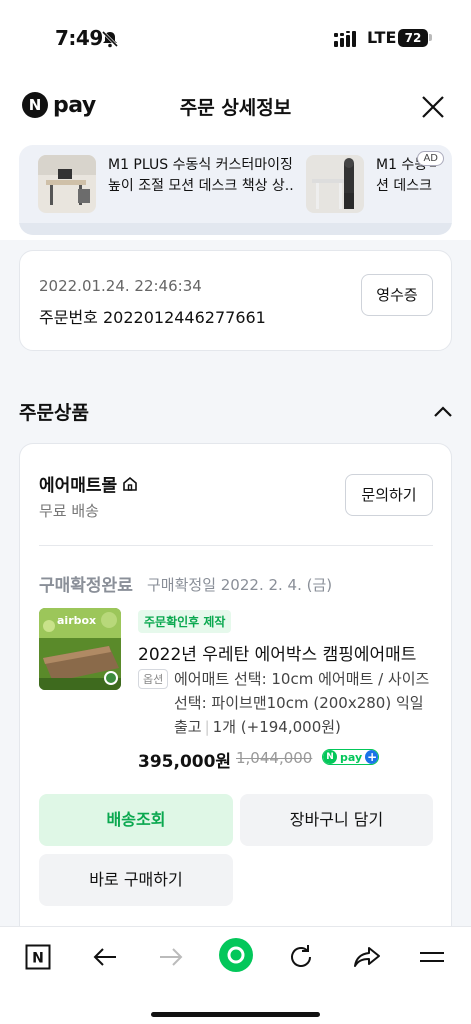 The width and height of the screenshot is (471, 1024). I want to click on naver-home-icon: N, so click(38, 957).